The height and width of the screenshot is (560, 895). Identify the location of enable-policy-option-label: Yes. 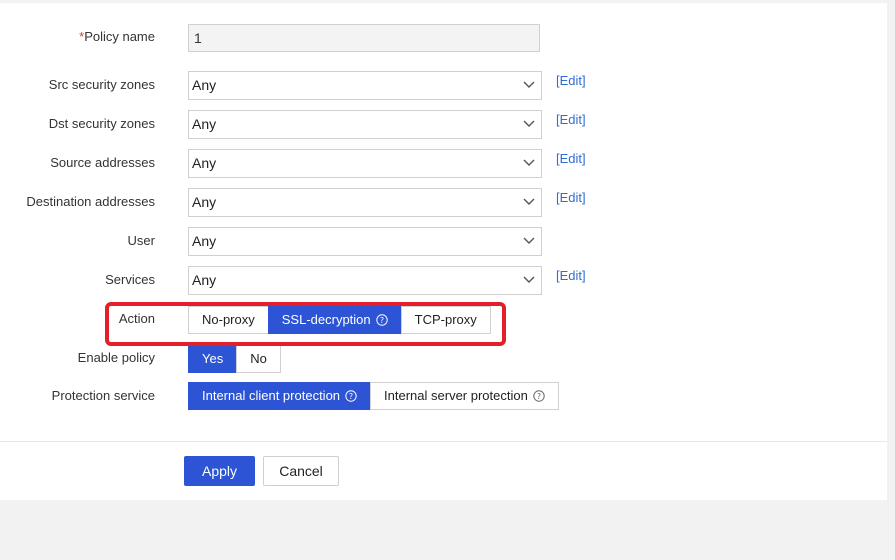
(213, 358).